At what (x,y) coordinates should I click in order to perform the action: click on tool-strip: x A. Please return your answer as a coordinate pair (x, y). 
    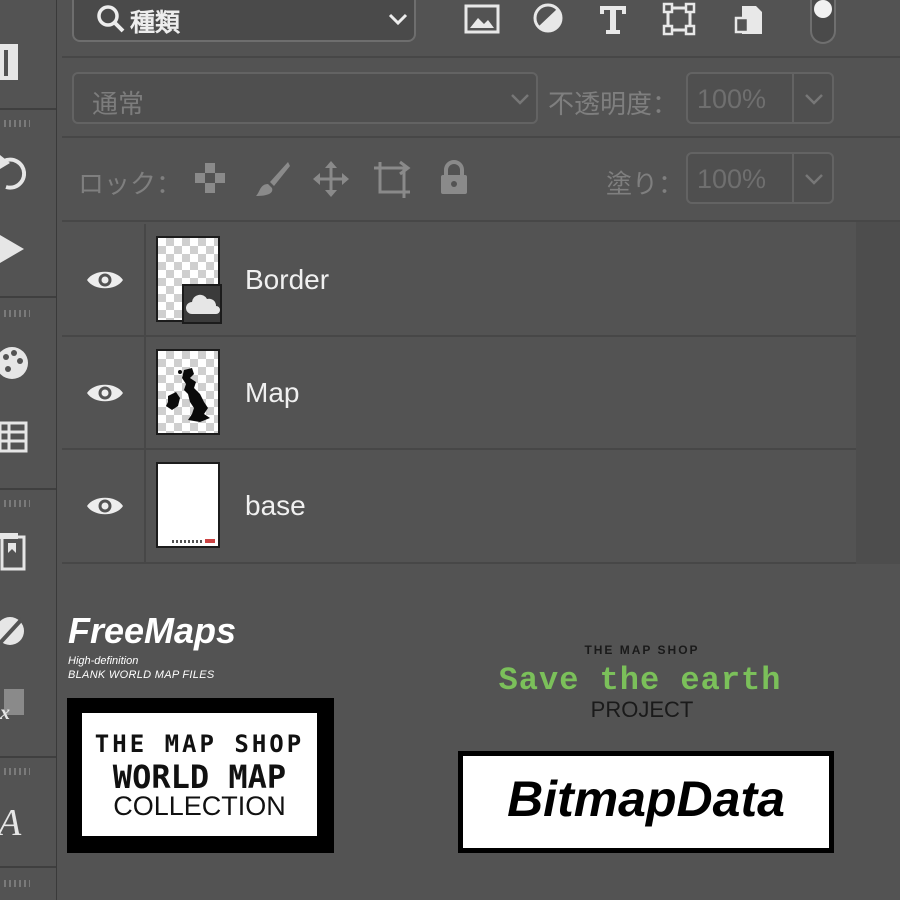
    Looking at the image, I should click on (28, 450).